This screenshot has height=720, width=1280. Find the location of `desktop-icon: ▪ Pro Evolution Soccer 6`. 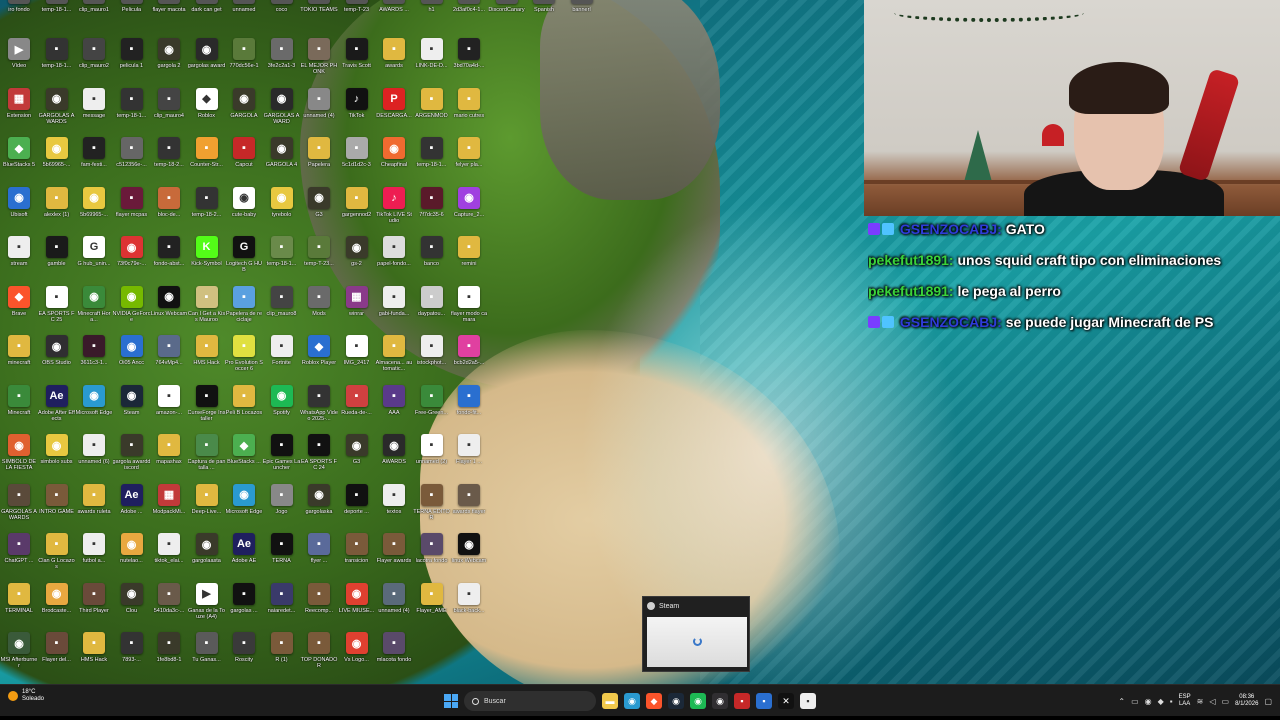

desktop-icon: ▪ Pro Evolution Soccer 6 is located at coordinates (244, 359).